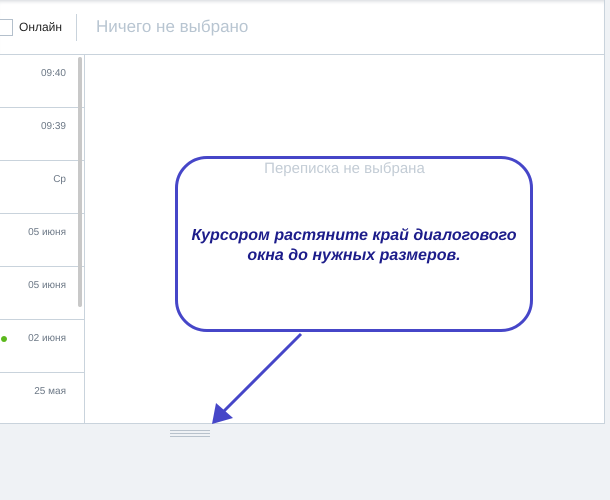 This screenshot has width=610, height=500. I want to click on resize-grip-icon, so click(190, 433).